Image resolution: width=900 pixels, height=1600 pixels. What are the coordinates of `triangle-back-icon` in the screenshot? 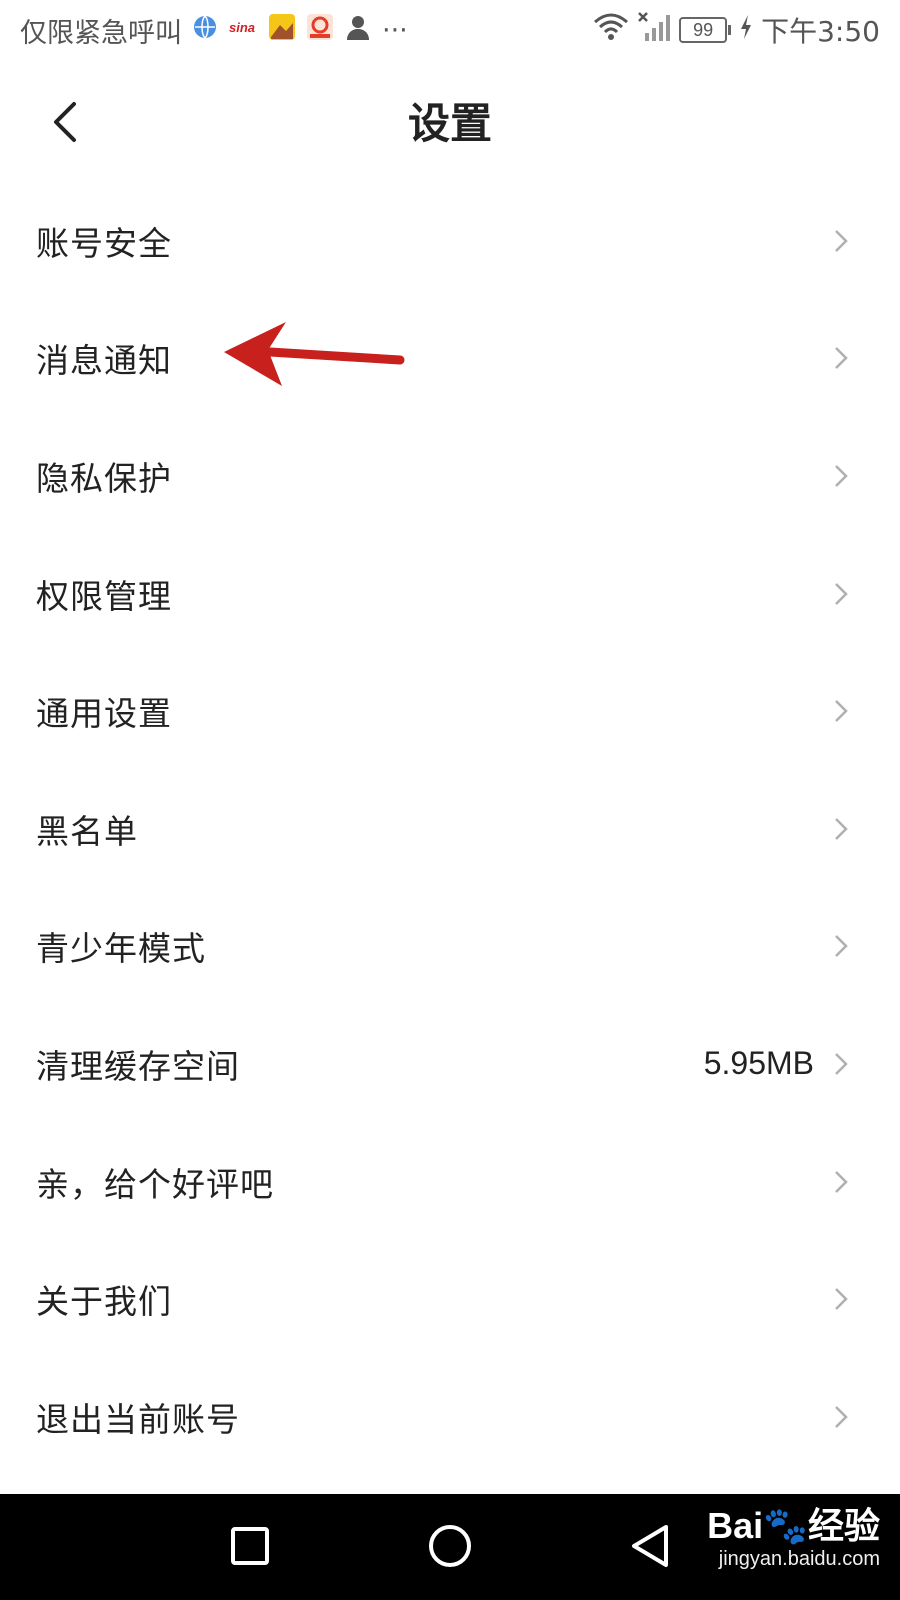 It's located at (650, 1546).